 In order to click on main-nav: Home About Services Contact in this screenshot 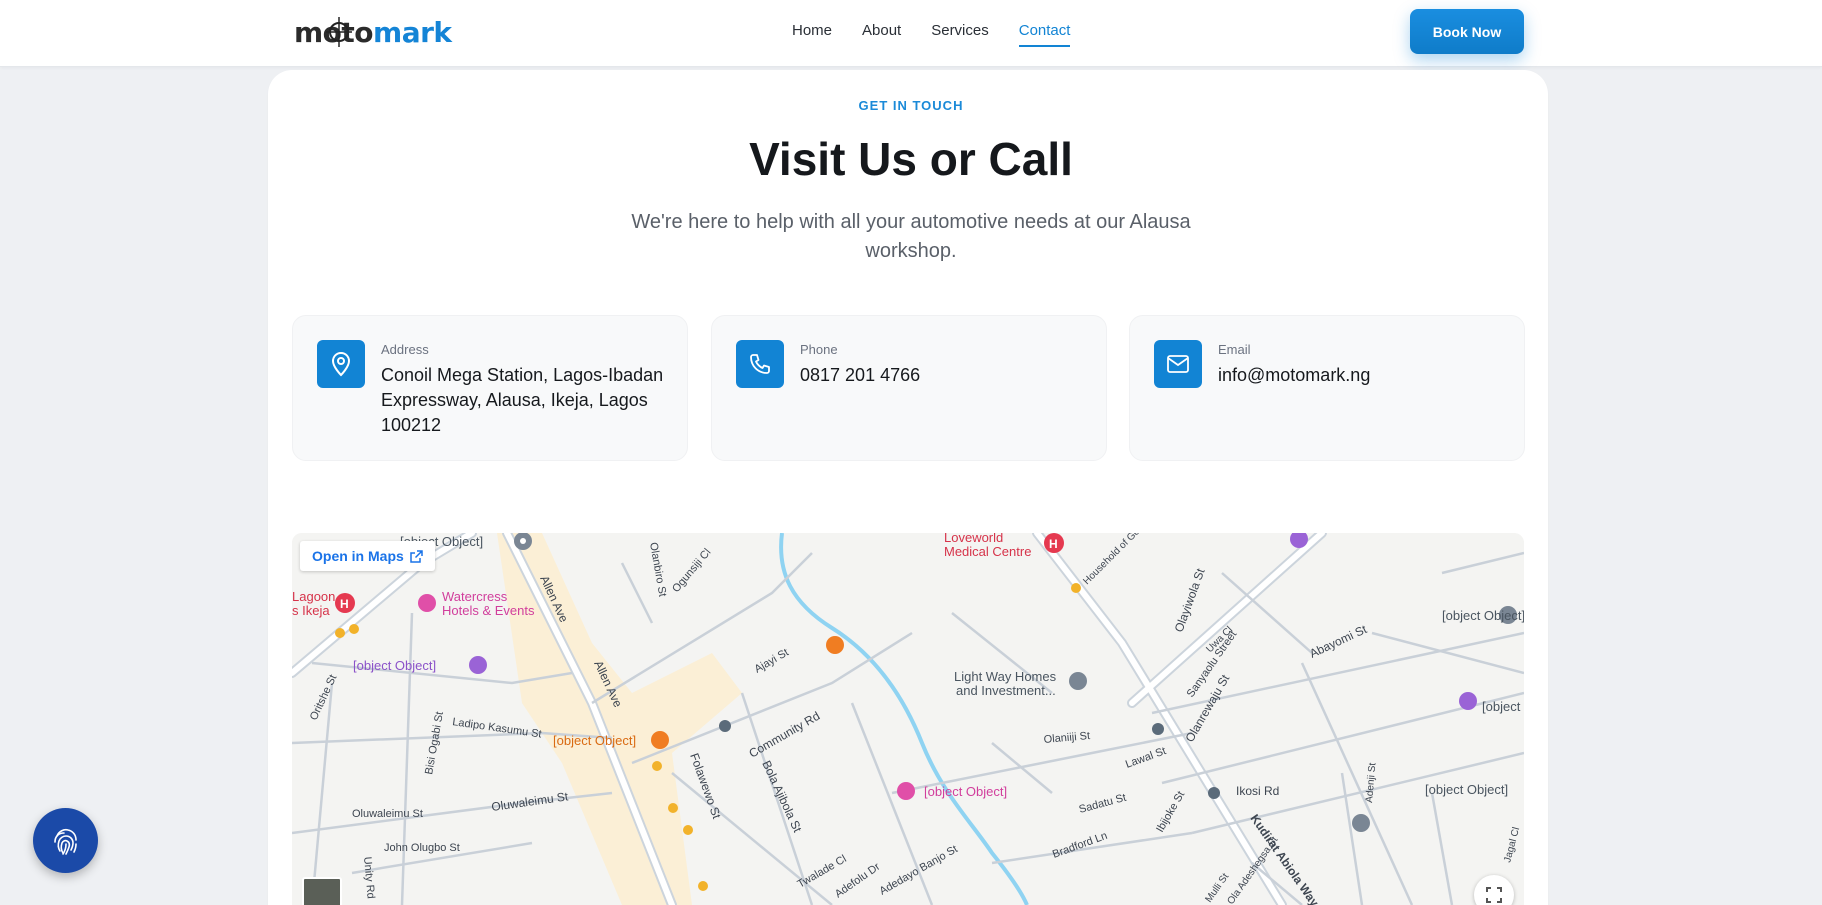, I will do `click(931, 34)`.